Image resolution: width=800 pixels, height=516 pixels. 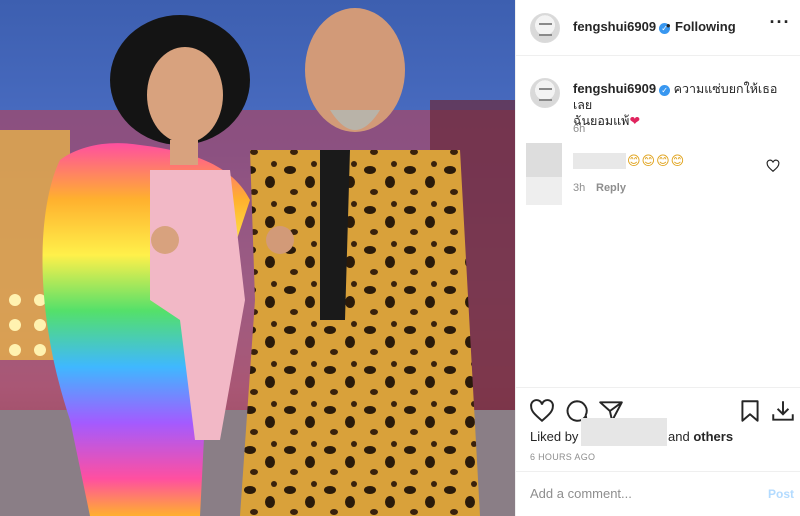 I want to click on caption-avatar, so click(x=545, y=93).